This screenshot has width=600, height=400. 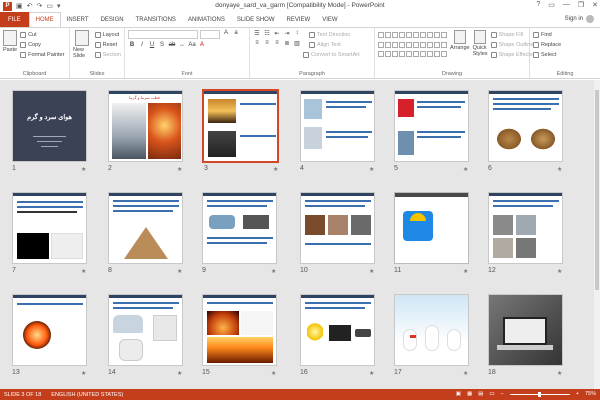 I want to click on vertical-scrollbar, so click(x=597, y=234).